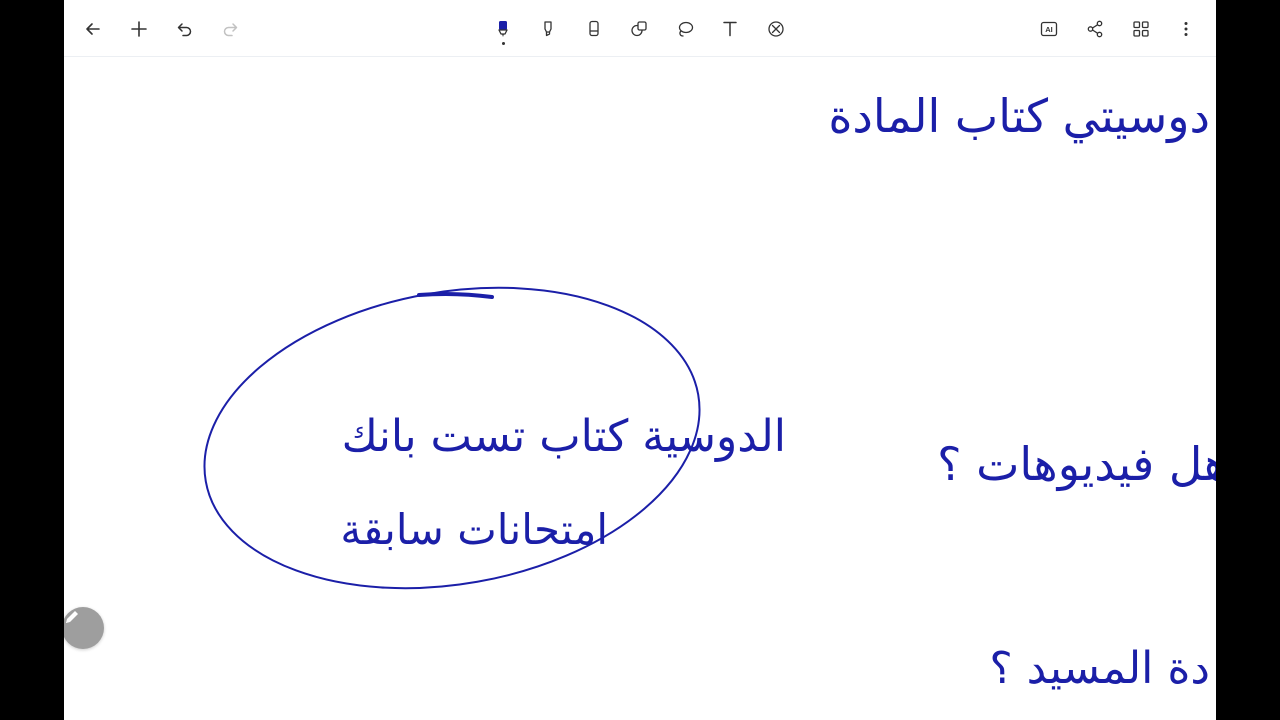 The width and height of the screenshot is (1280, 720). What do you see at coordinates (474, 529) in the screenshot?
I see `handwritten-line-3: امتحانات سابقة` at bounding box center [474, 529].